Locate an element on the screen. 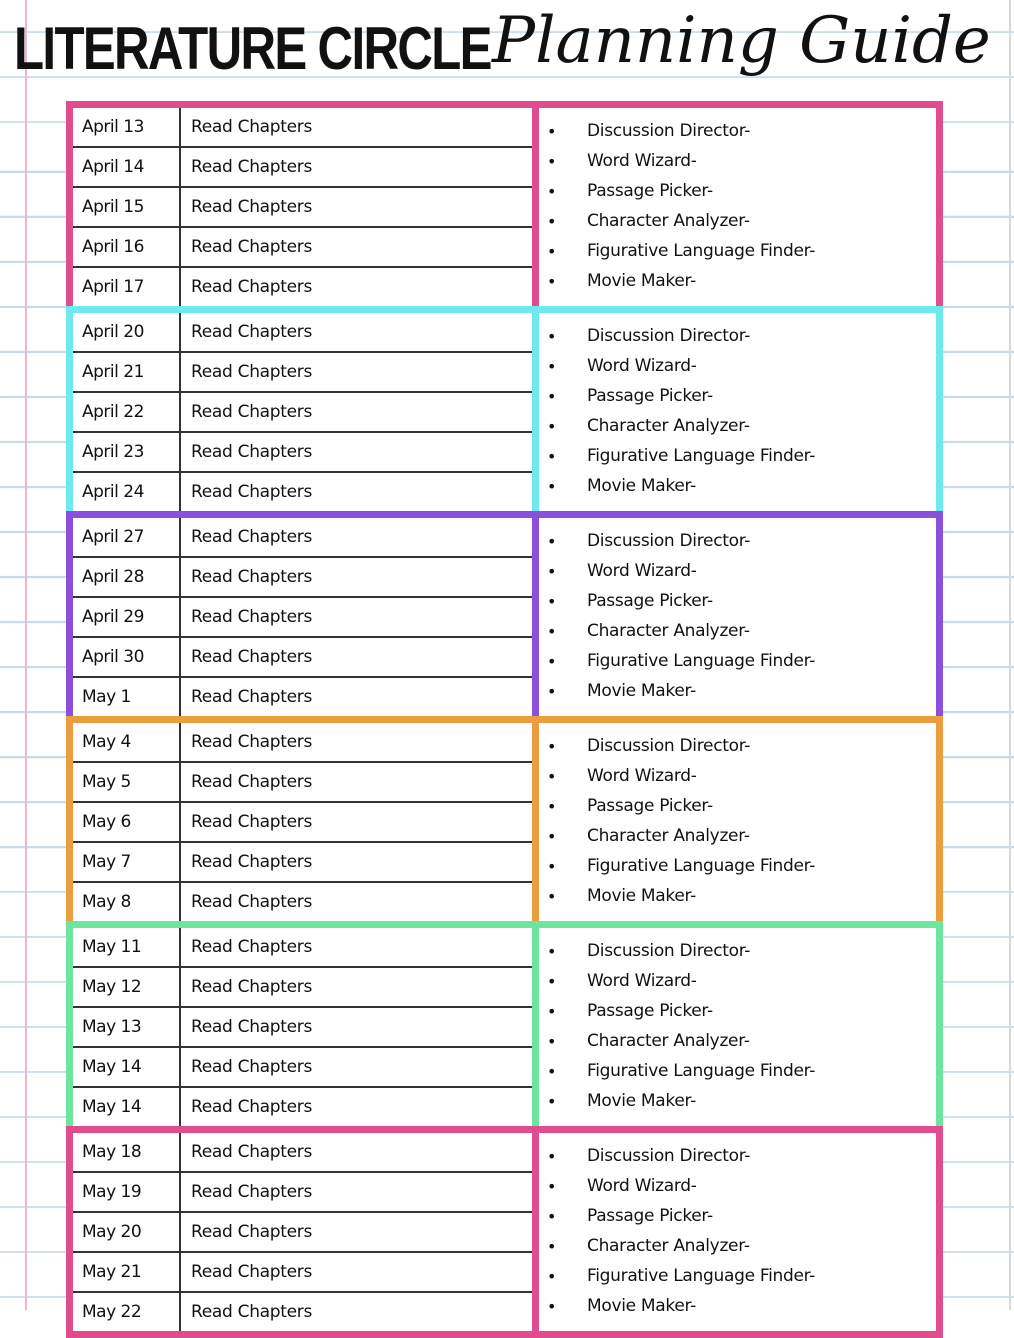 Image resolution: width=1014 pixels, height=1338 pixels. table-row: May 21 Read Chapters is located at coordinates (302, 1273).